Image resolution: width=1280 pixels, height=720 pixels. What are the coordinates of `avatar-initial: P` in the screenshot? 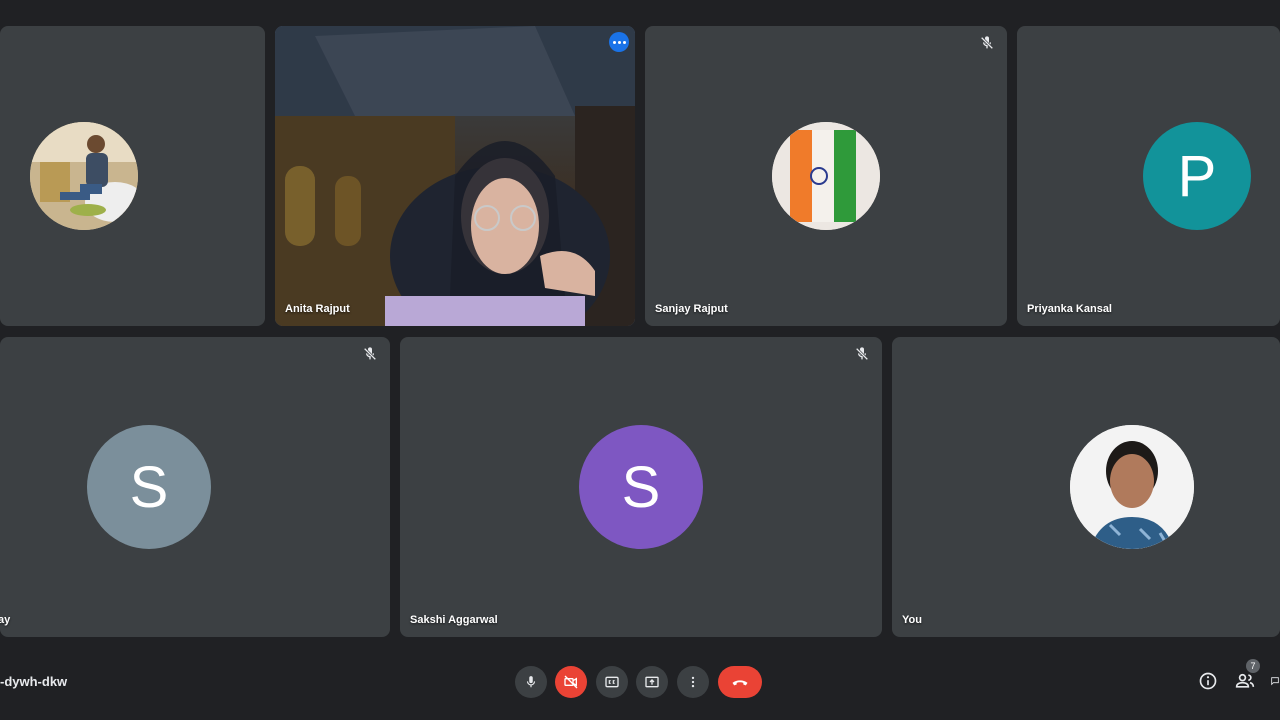 It's located at (1197, 176).